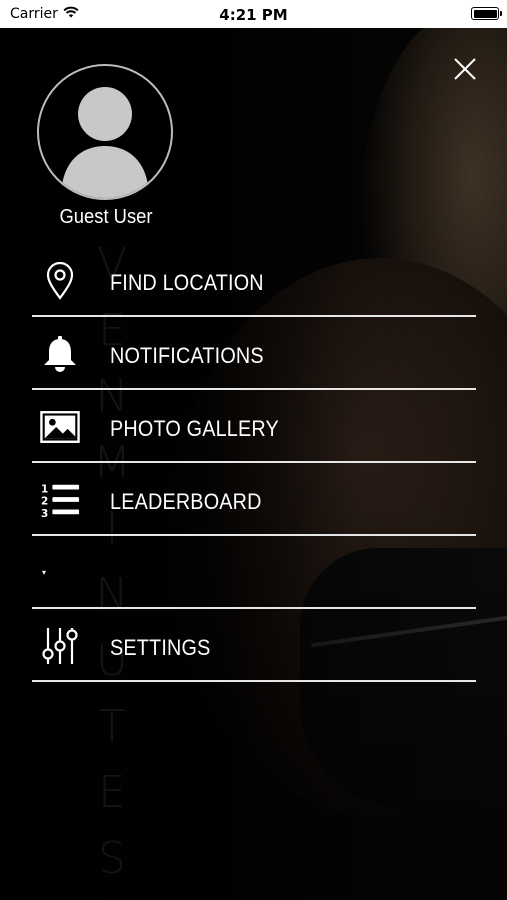 The image size is (507, 900). Describe the element at coordinates (254, 645) in the screenshot. I see `menu-item-settings: SETTINGS` at that location.